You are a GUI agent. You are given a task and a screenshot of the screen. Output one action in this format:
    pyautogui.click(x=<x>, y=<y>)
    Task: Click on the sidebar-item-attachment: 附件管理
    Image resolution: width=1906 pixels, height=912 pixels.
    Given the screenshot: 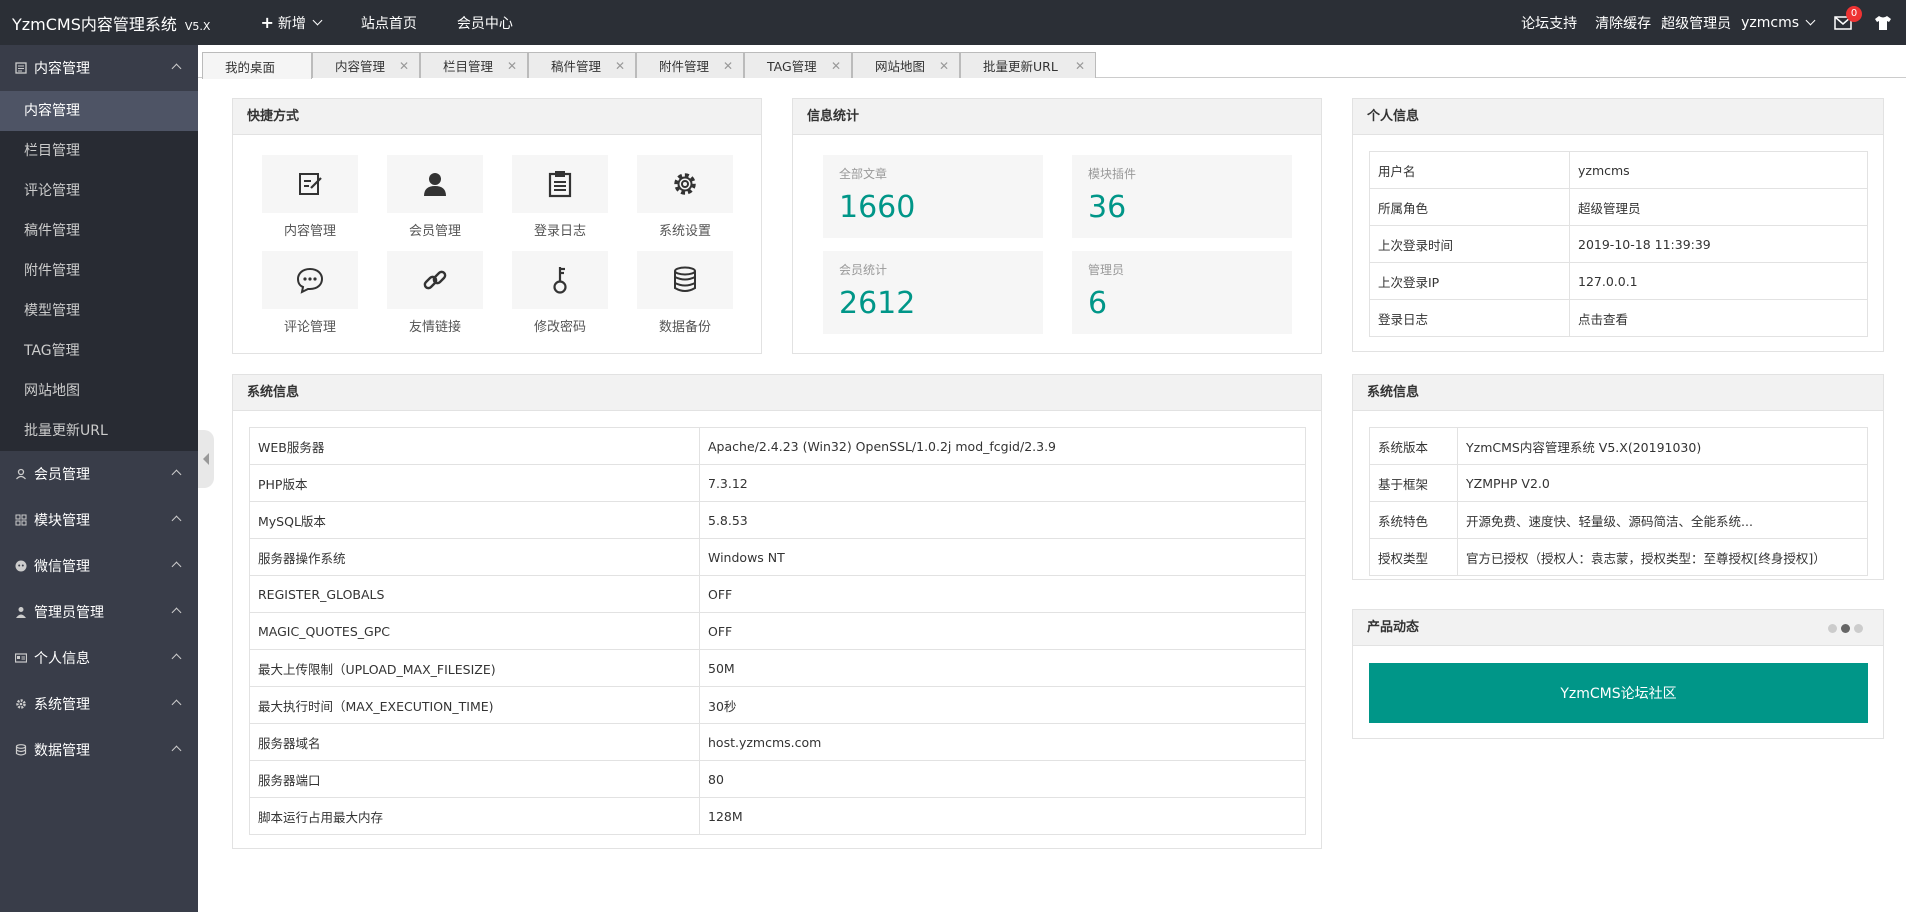 What is the action you would take?
    pyautogui.click(x=99, y=271)
    